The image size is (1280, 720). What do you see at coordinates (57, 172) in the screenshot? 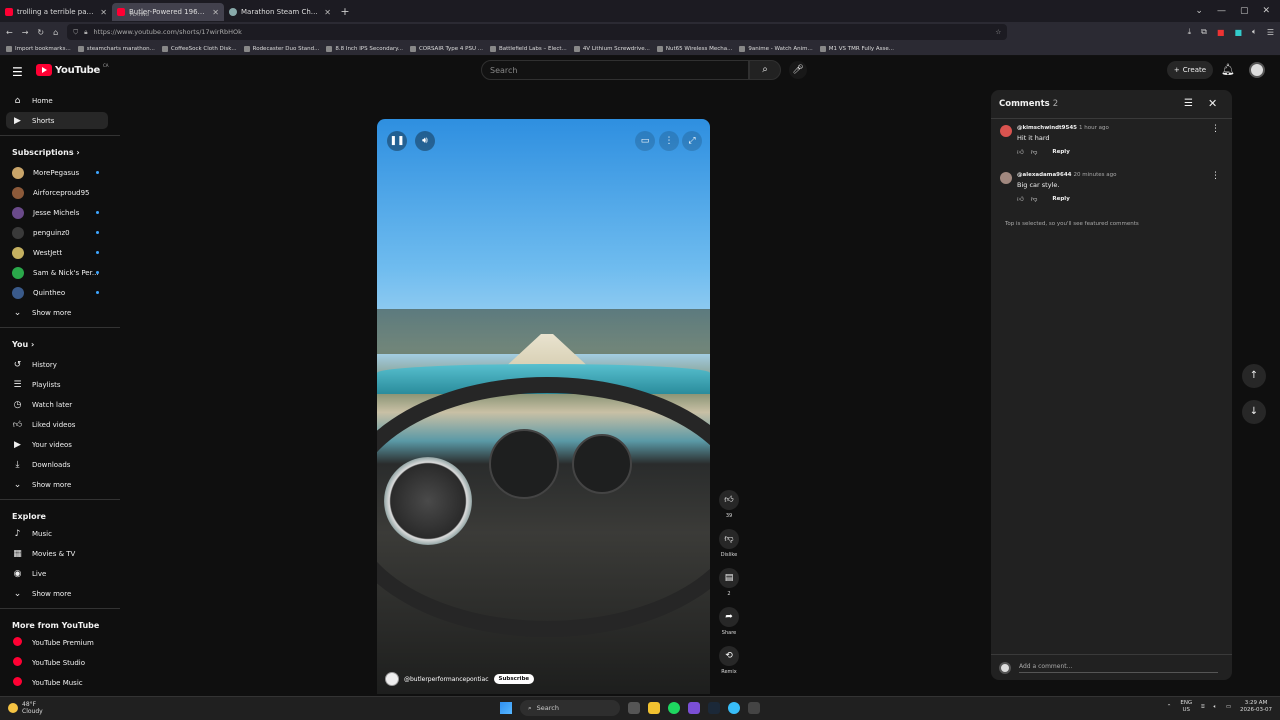
I see `sidebar-item-subscription: MorePegasus` at bounding box center [57, 172].